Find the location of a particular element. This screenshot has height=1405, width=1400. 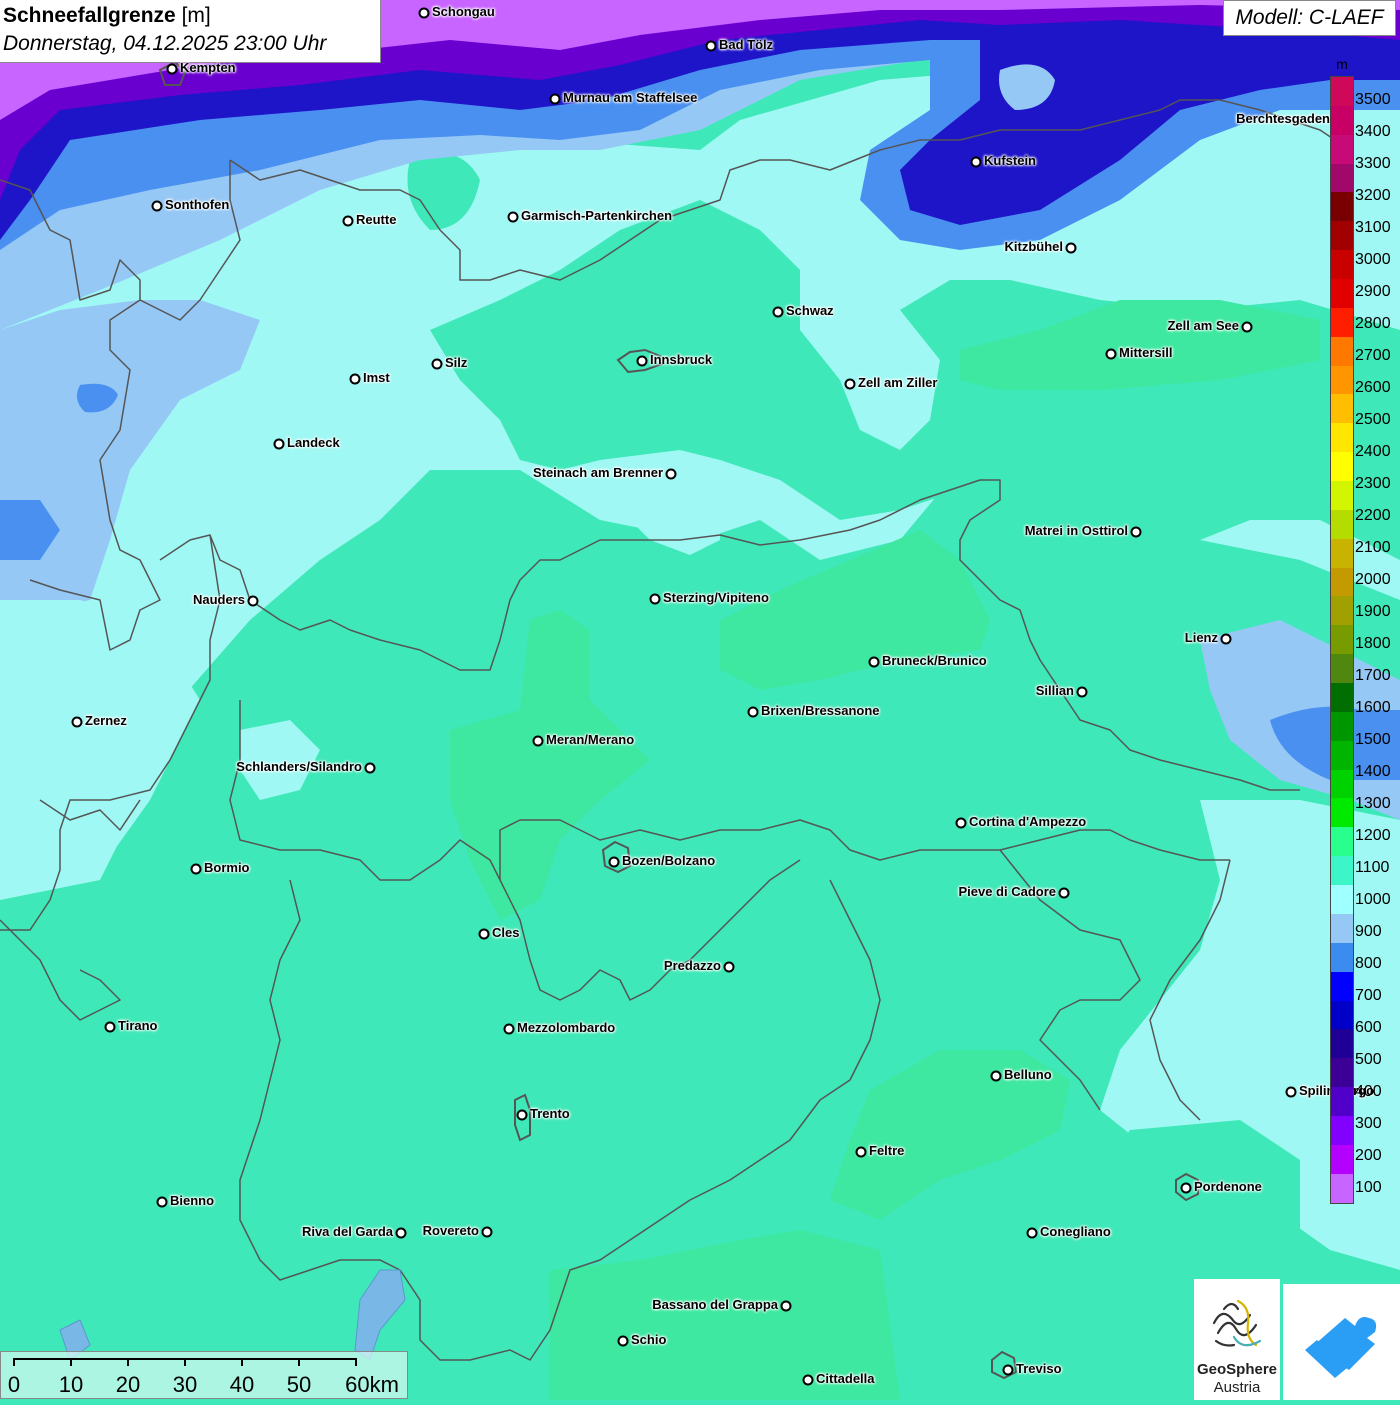

city-label-bassano-del-grappa: Bassano del Grappa is located at coordinates (715, 1304).